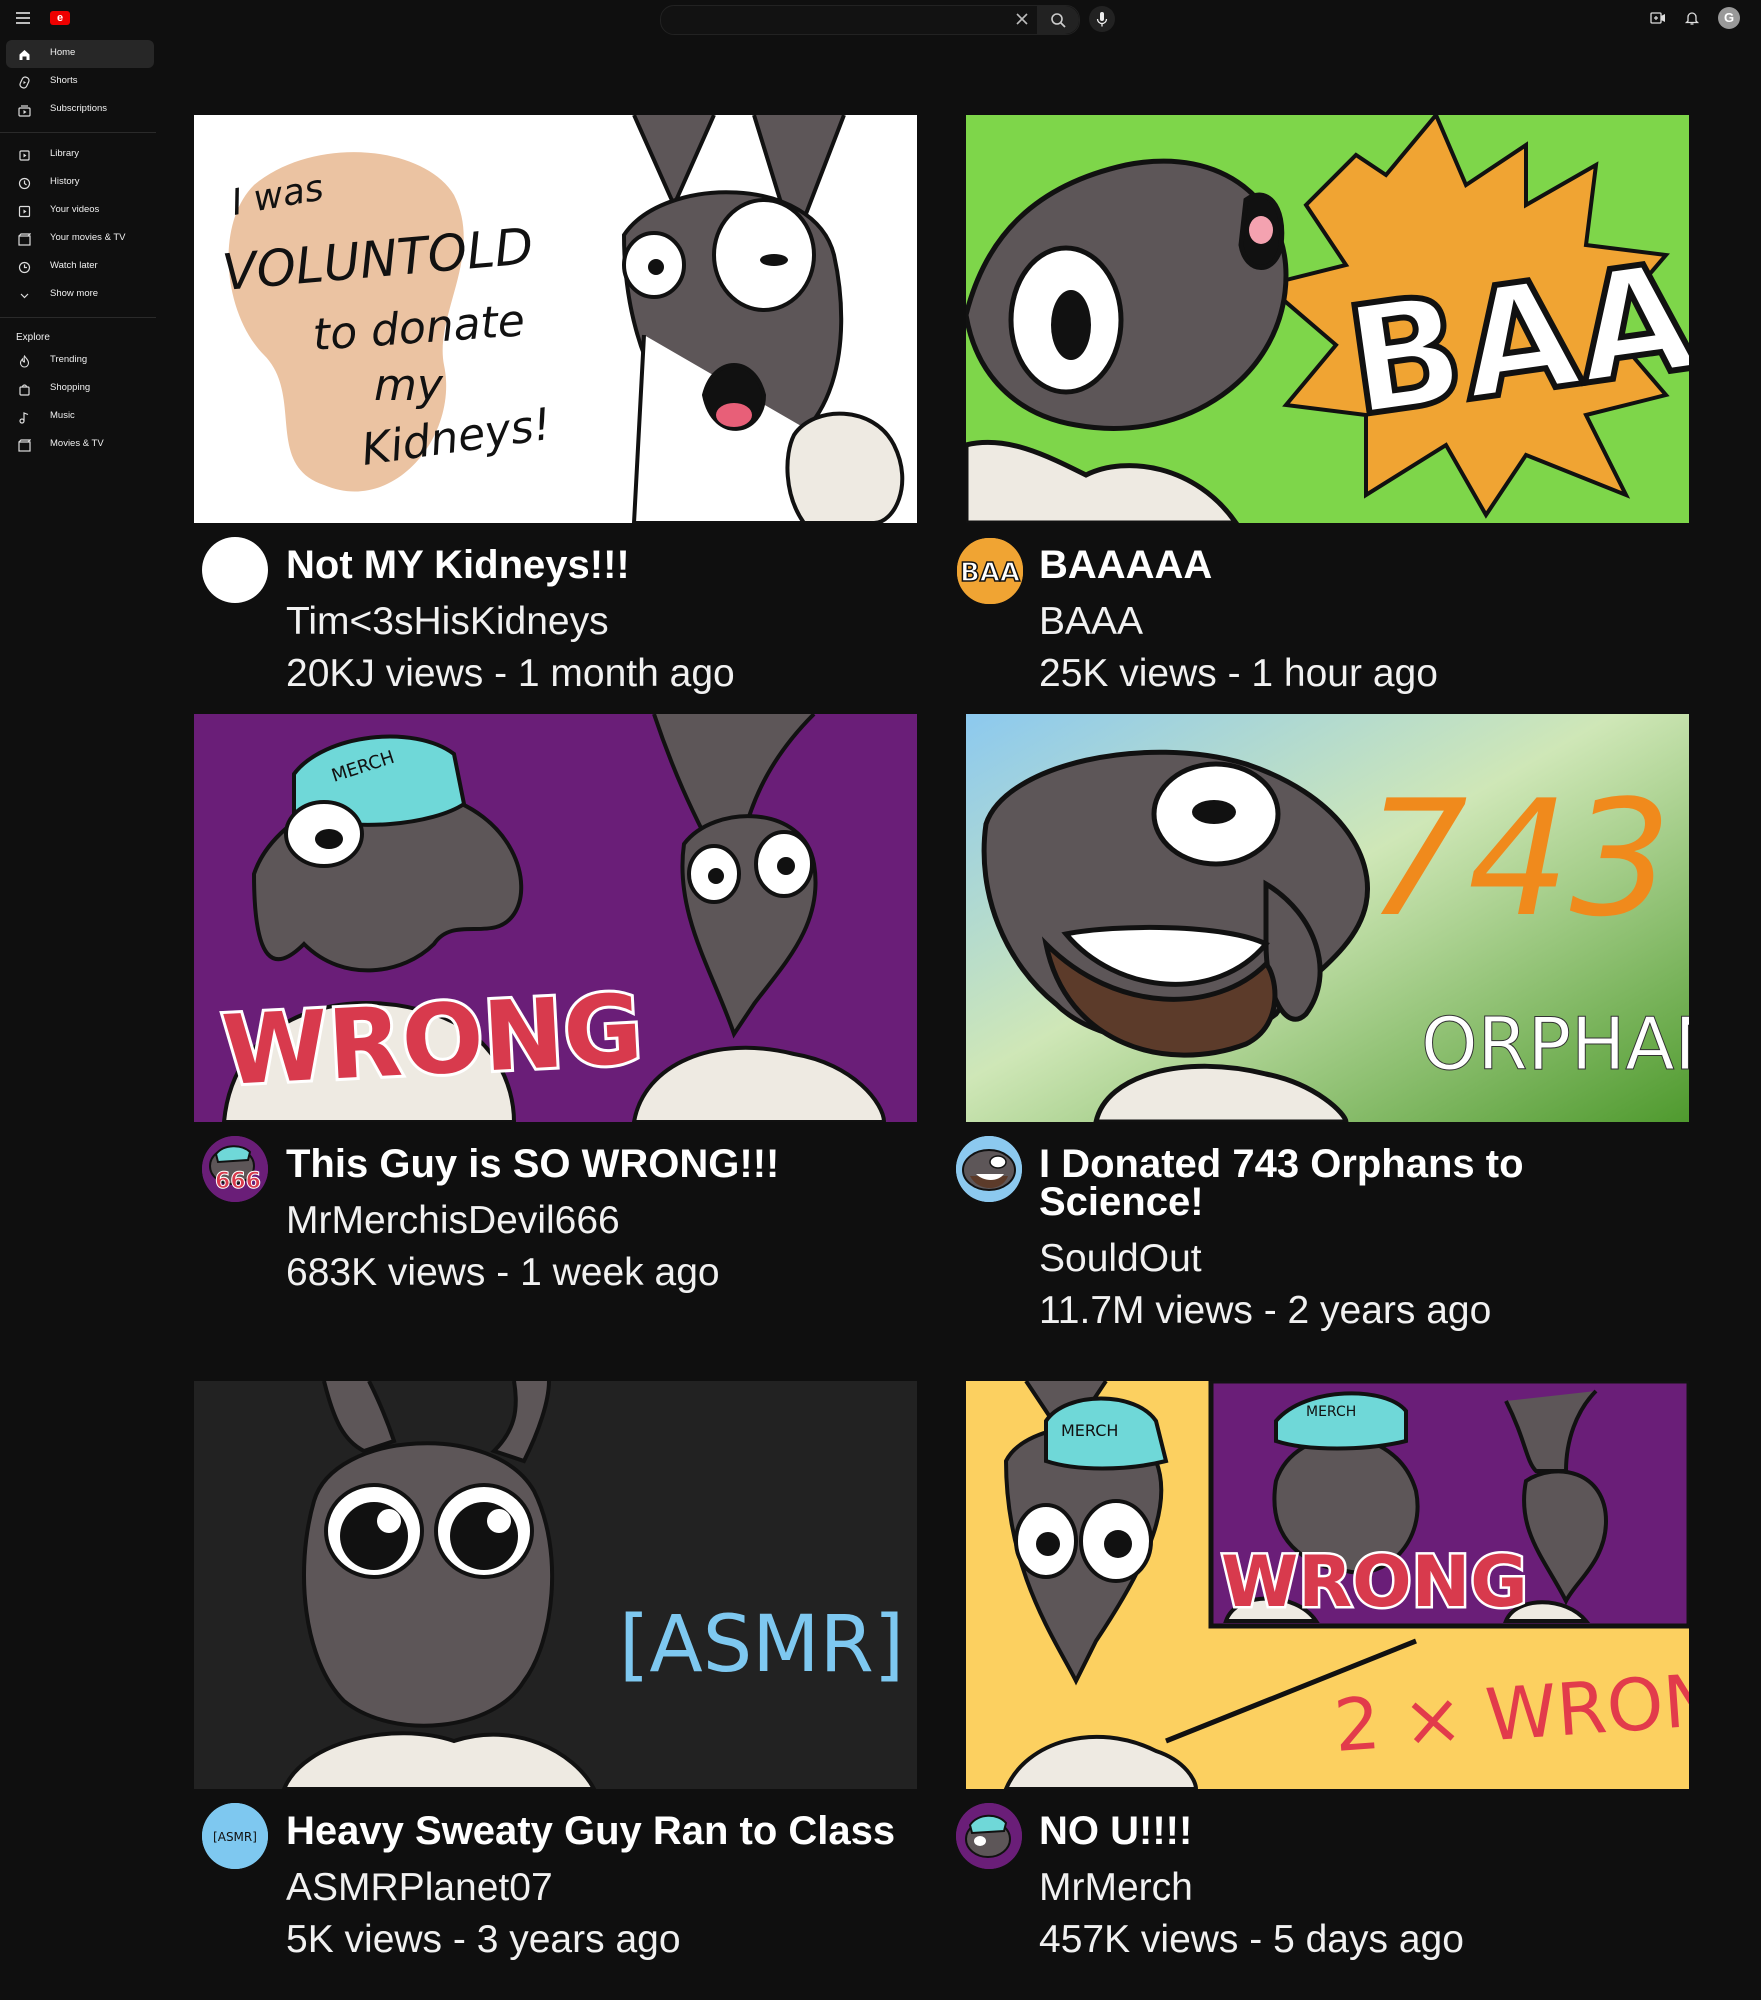 This screenshot has width=1761, height=2000. Describe the element at coordinates (1658, 18) in the screenshot. I see `create-video-icon` at that location.